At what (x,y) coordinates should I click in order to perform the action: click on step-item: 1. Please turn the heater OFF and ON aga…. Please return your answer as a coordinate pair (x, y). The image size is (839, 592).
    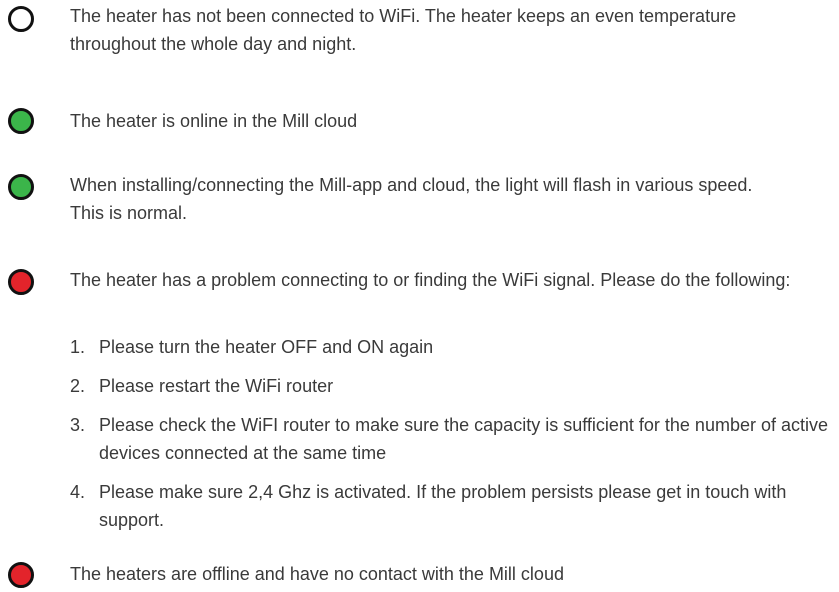
    Looking at the image, I should click on (450, 347).